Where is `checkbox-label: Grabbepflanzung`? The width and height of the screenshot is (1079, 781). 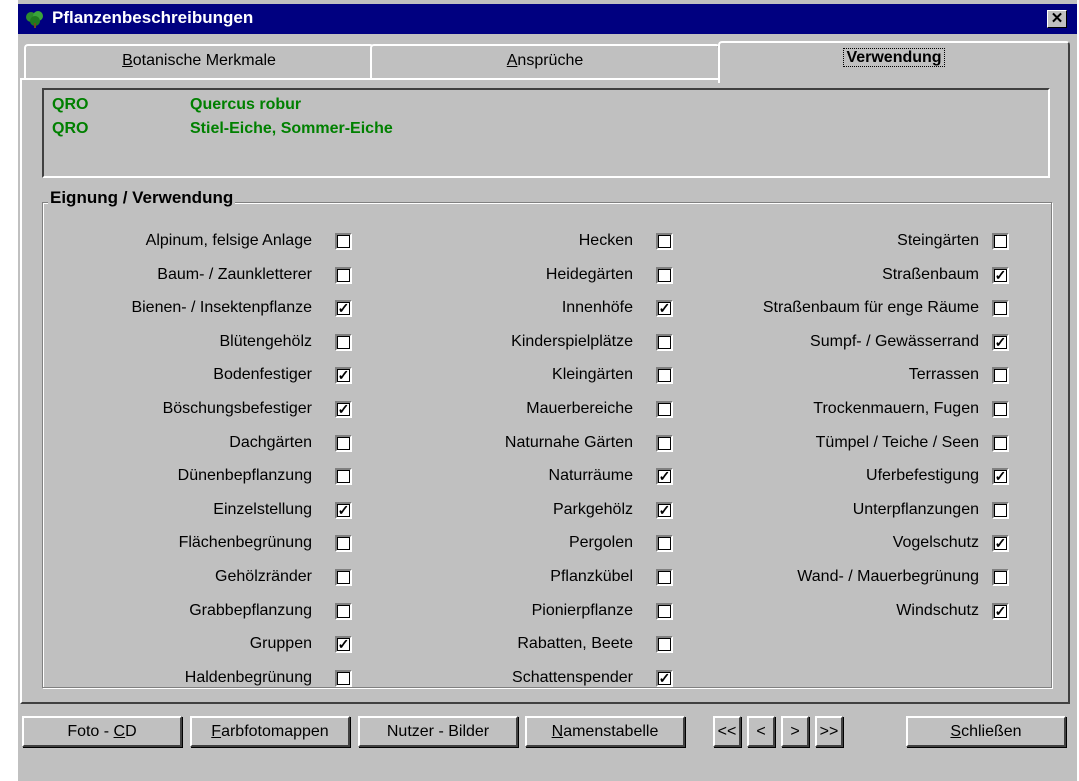 checkbox-label: Grabbepflanzung is located at coordinates (250, 610).